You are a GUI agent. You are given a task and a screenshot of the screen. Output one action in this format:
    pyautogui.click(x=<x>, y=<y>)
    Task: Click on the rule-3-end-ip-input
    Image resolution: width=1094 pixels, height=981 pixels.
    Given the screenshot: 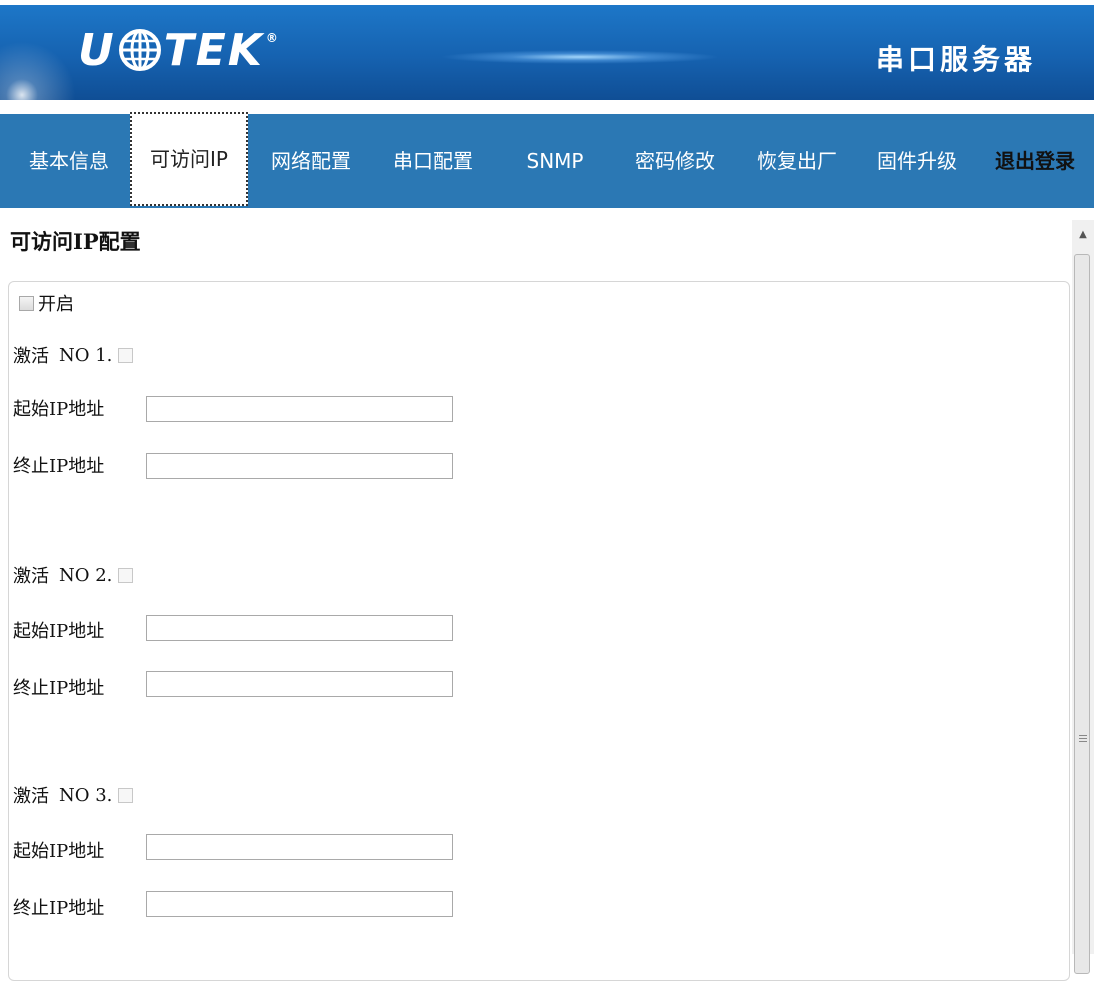 What is the action you would take?
    pyautogui.click(x=299, y=904)
    